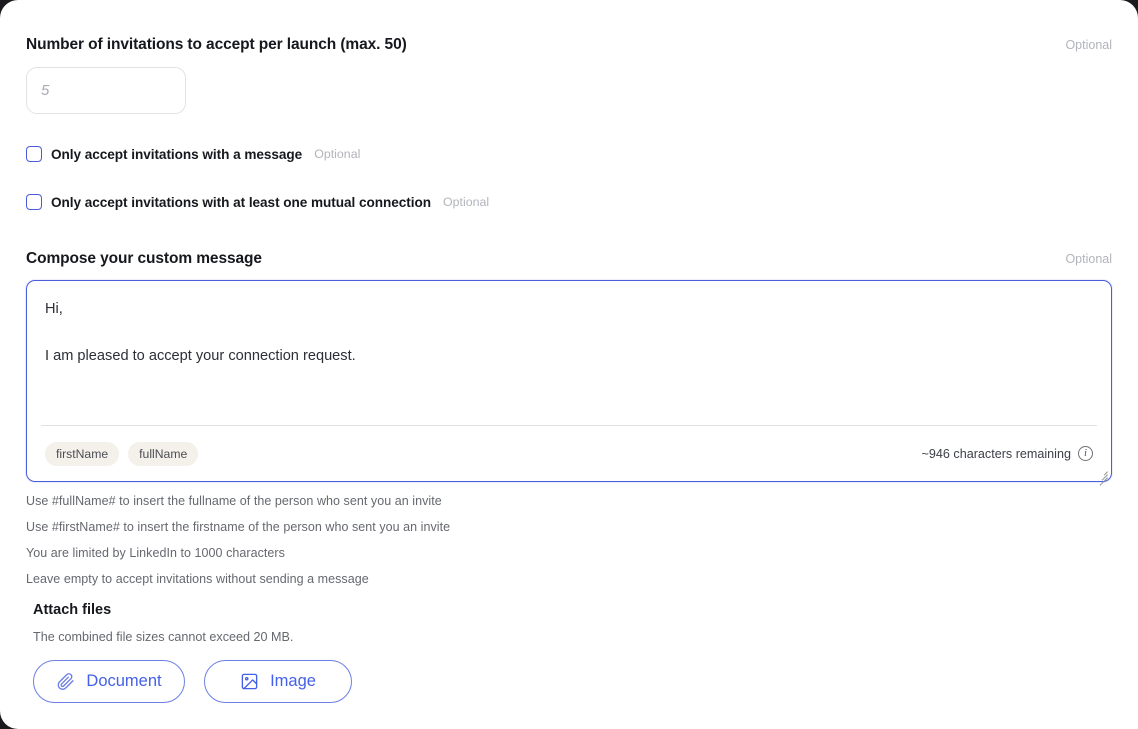 This screenshot has height=729, width=1138. I want to click on checkbox-optional-message: Optional, so click(337, 154).